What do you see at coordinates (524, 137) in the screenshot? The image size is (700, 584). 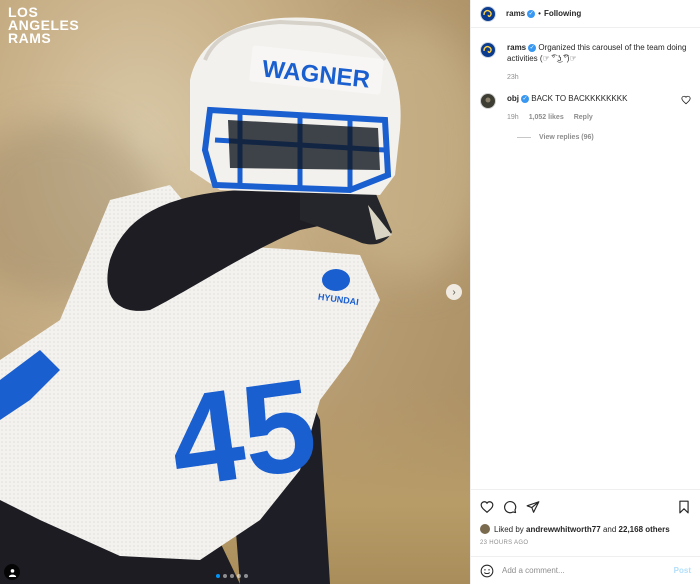 I see `divider` at bounding box center [524, 137].